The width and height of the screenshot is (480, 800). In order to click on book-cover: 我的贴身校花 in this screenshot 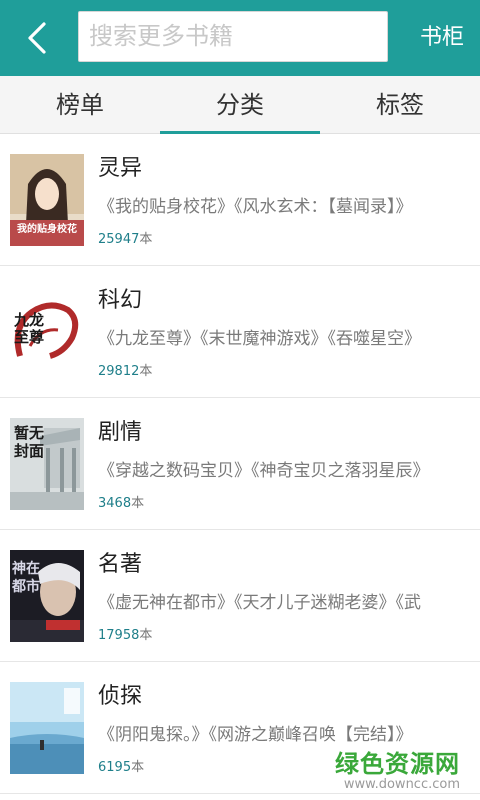, I will do `click(47, 200)`.